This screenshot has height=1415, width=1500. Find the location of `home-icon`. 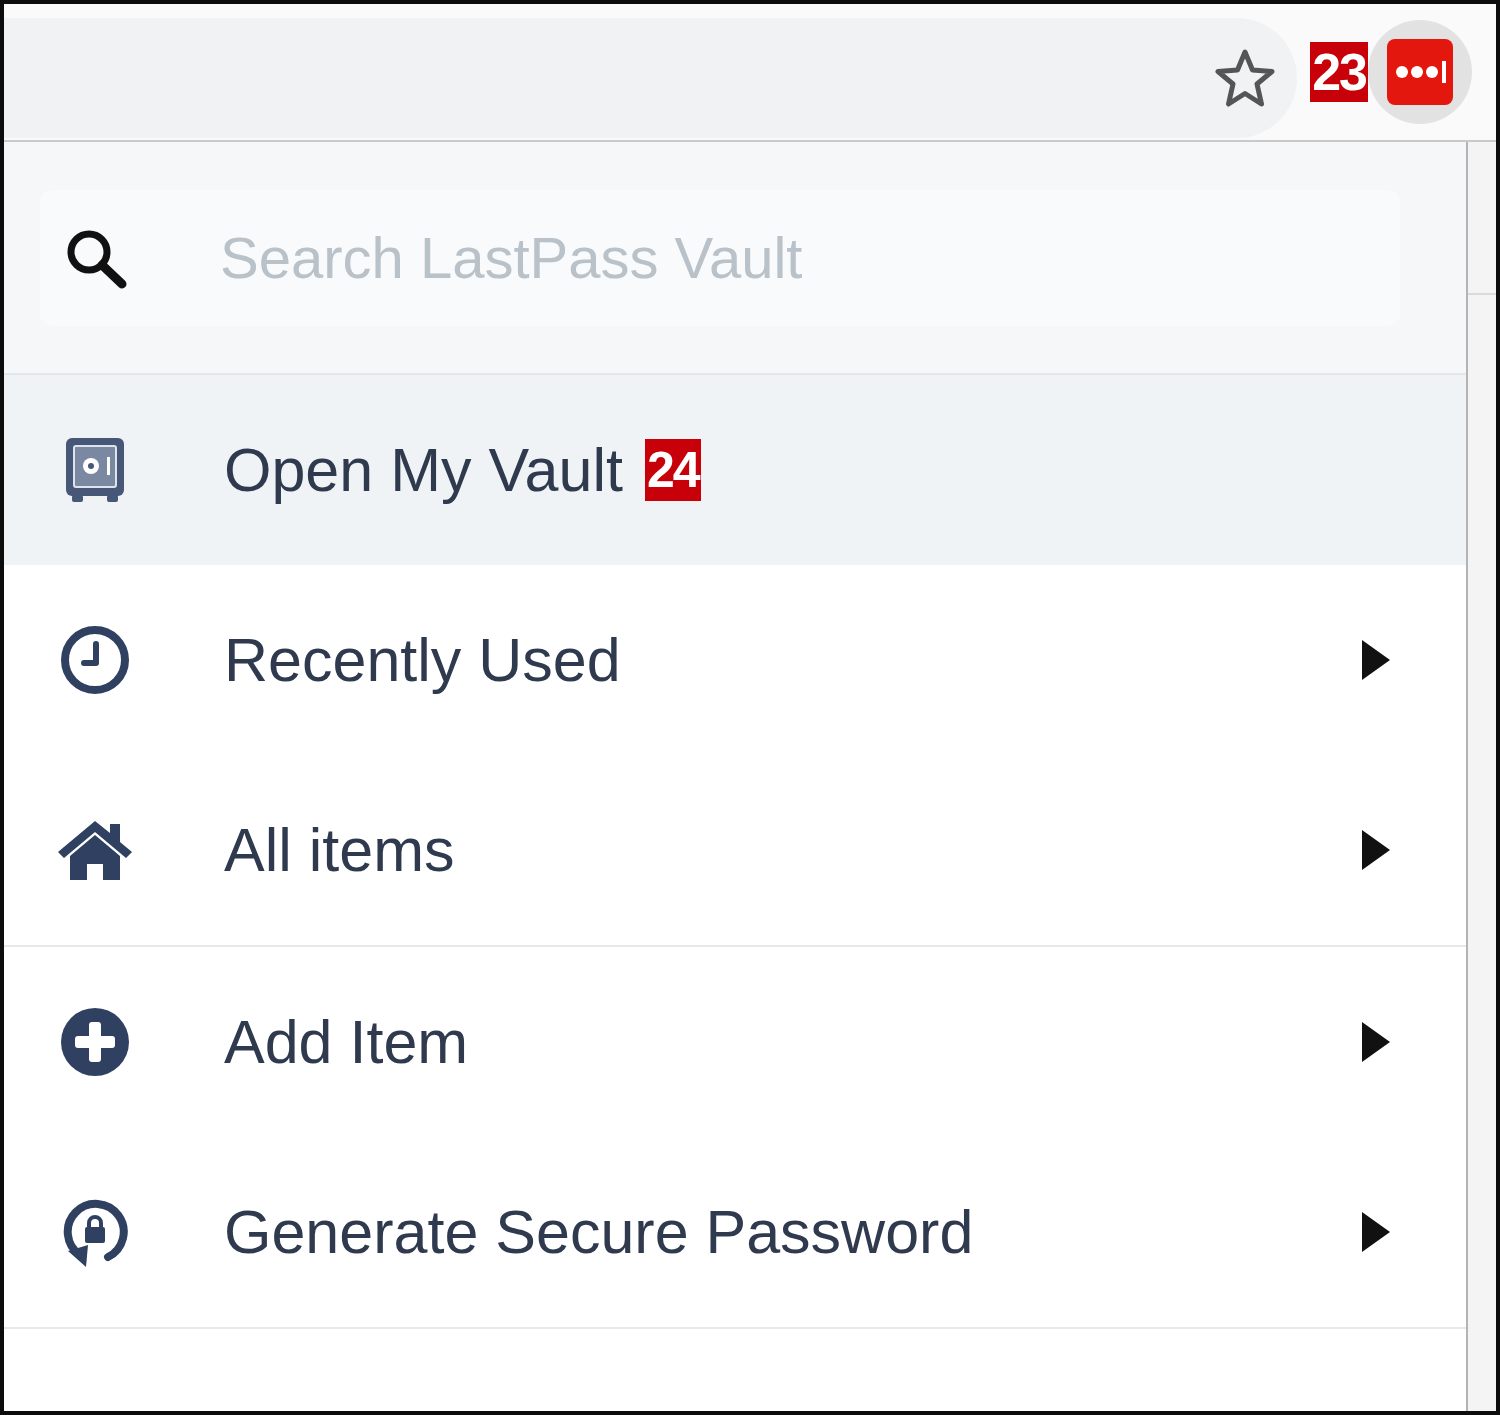

home-icon is located at coordinates (95, 850).